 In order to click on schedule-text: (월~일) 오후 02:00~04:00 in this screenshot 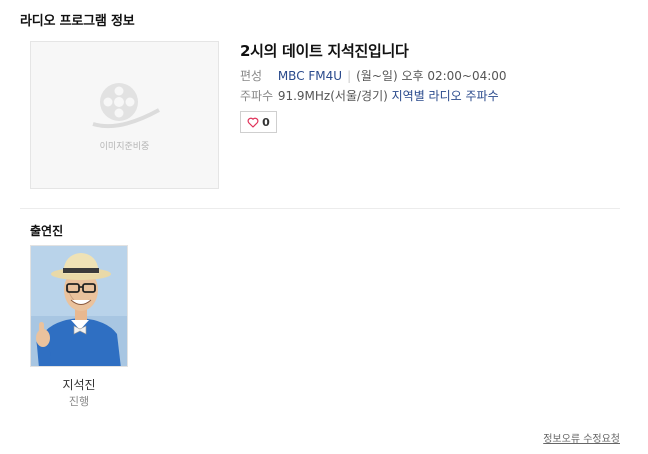, I will do `click(431, 76)`.